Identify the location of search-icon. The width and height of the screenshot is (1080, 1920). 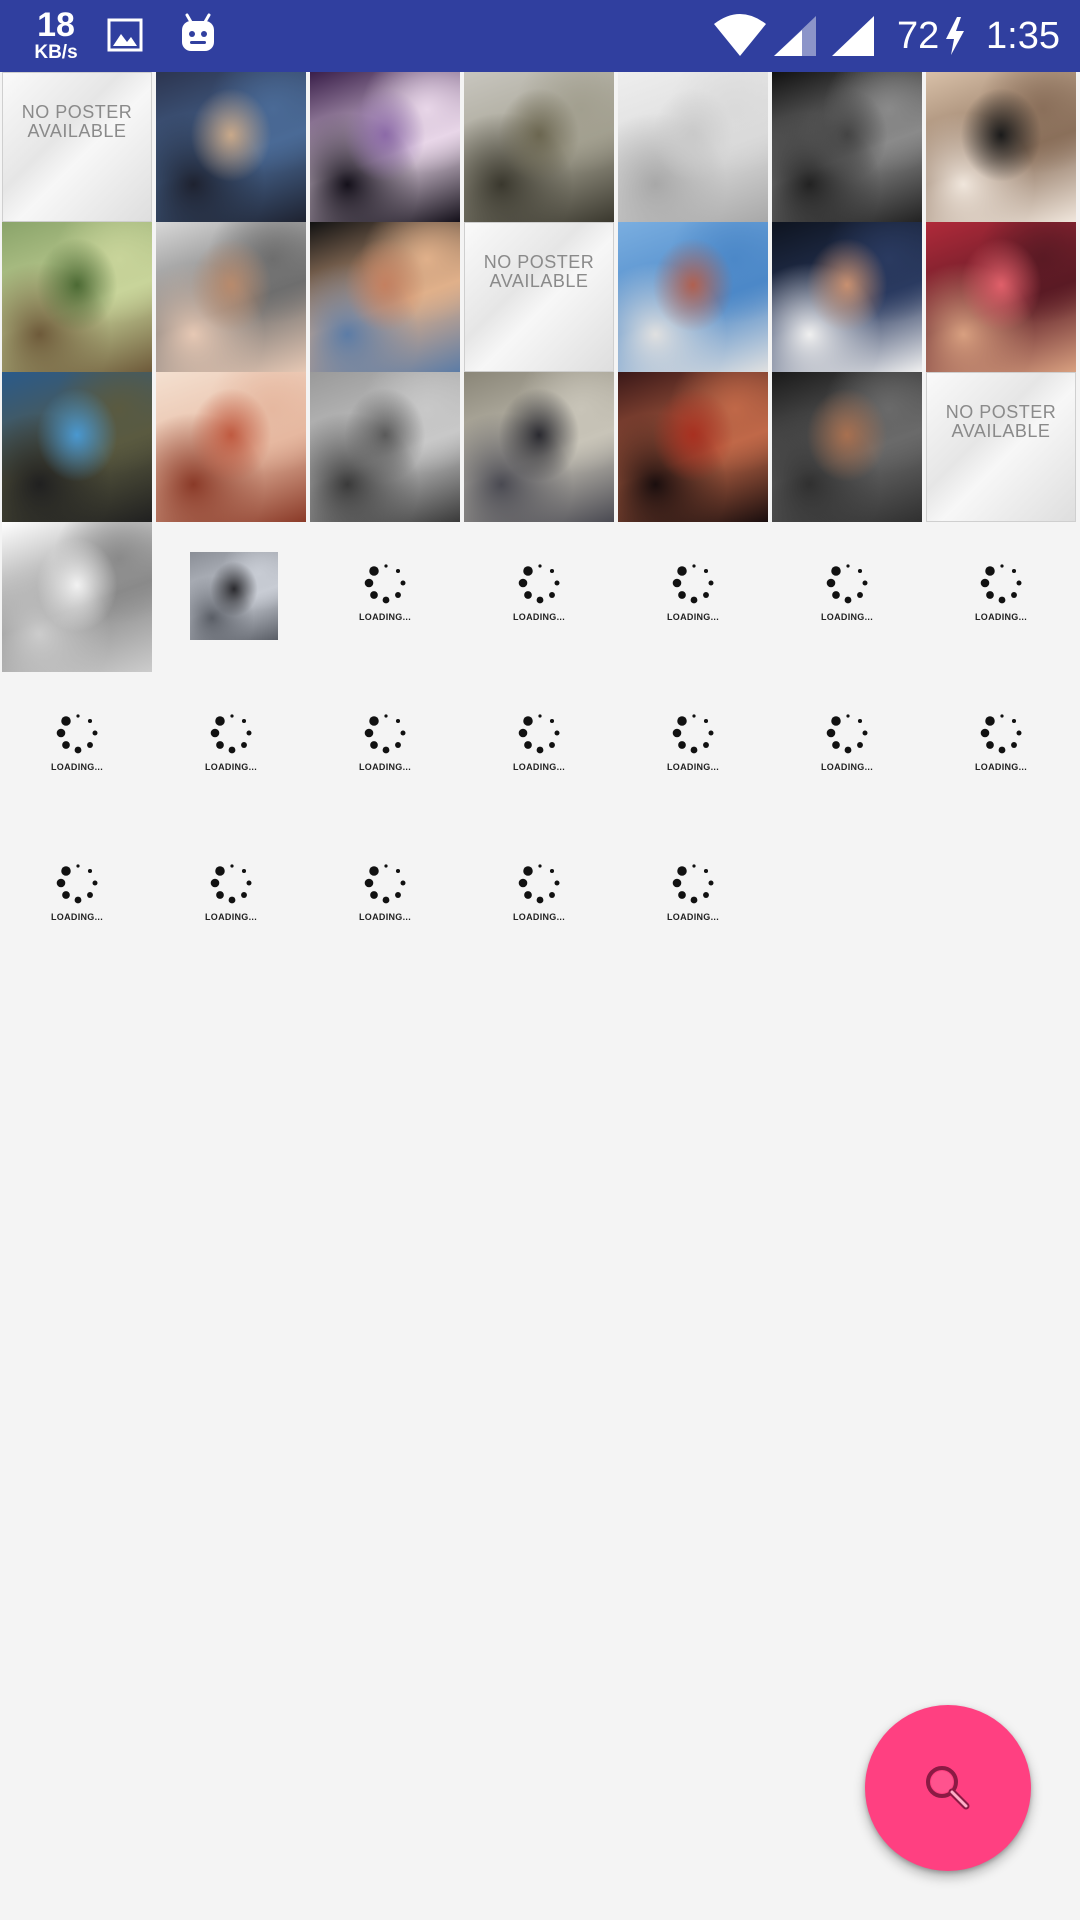
(948, 1788).